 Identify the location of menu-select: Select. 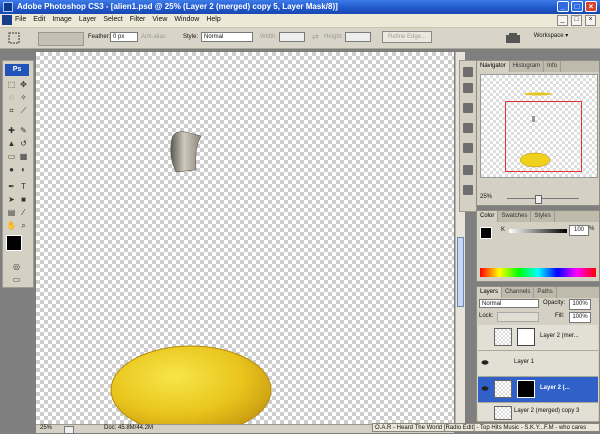
(112, 19).